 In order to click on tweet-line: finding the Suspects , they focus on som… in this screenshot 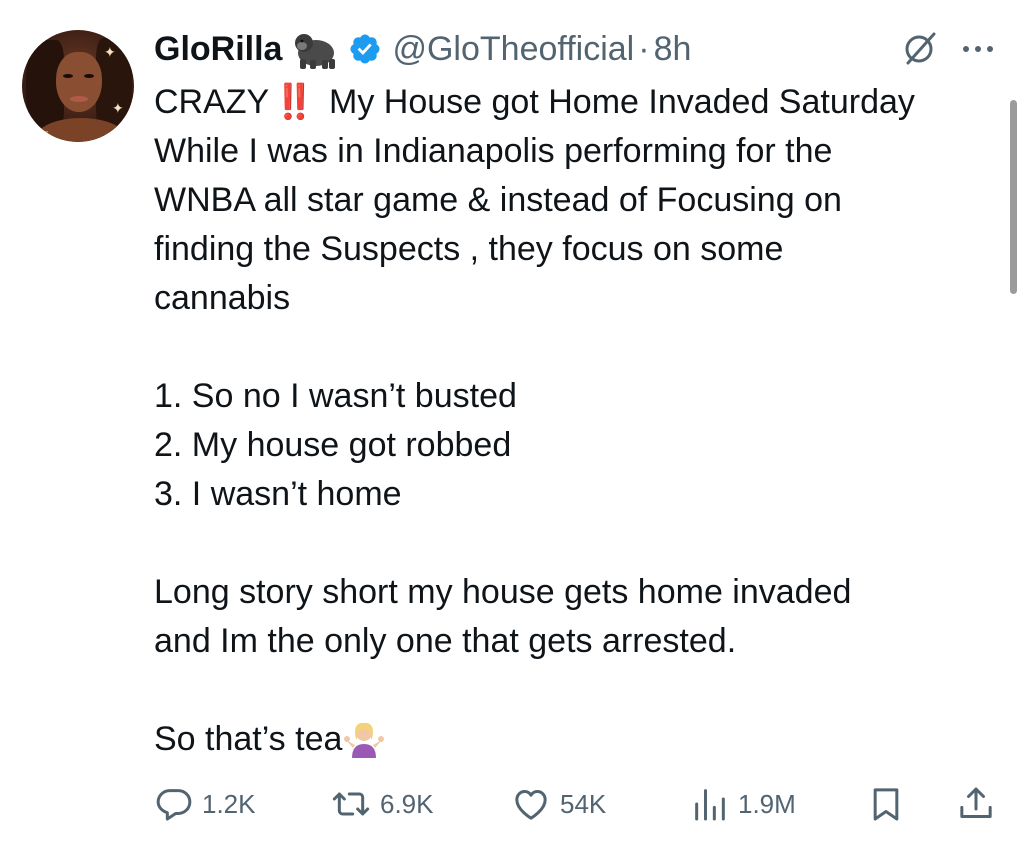, I will do `click(469, 249)`.